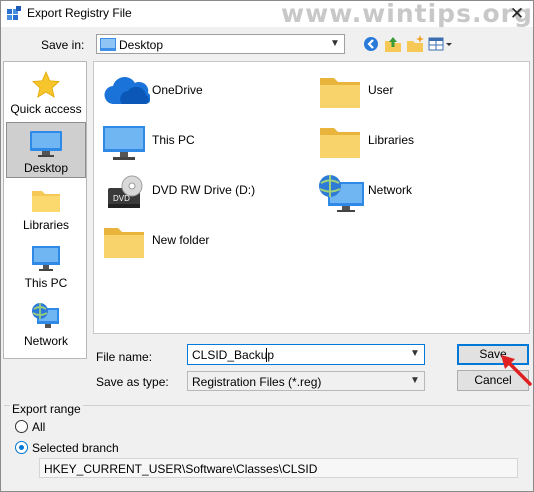 The width and height of the screenshot is (534, 492). What do you see at coordinates (233, 355) in the screenshot?
I see `file-name-value: CLSID_Backup` at bounding box center [233, 355].